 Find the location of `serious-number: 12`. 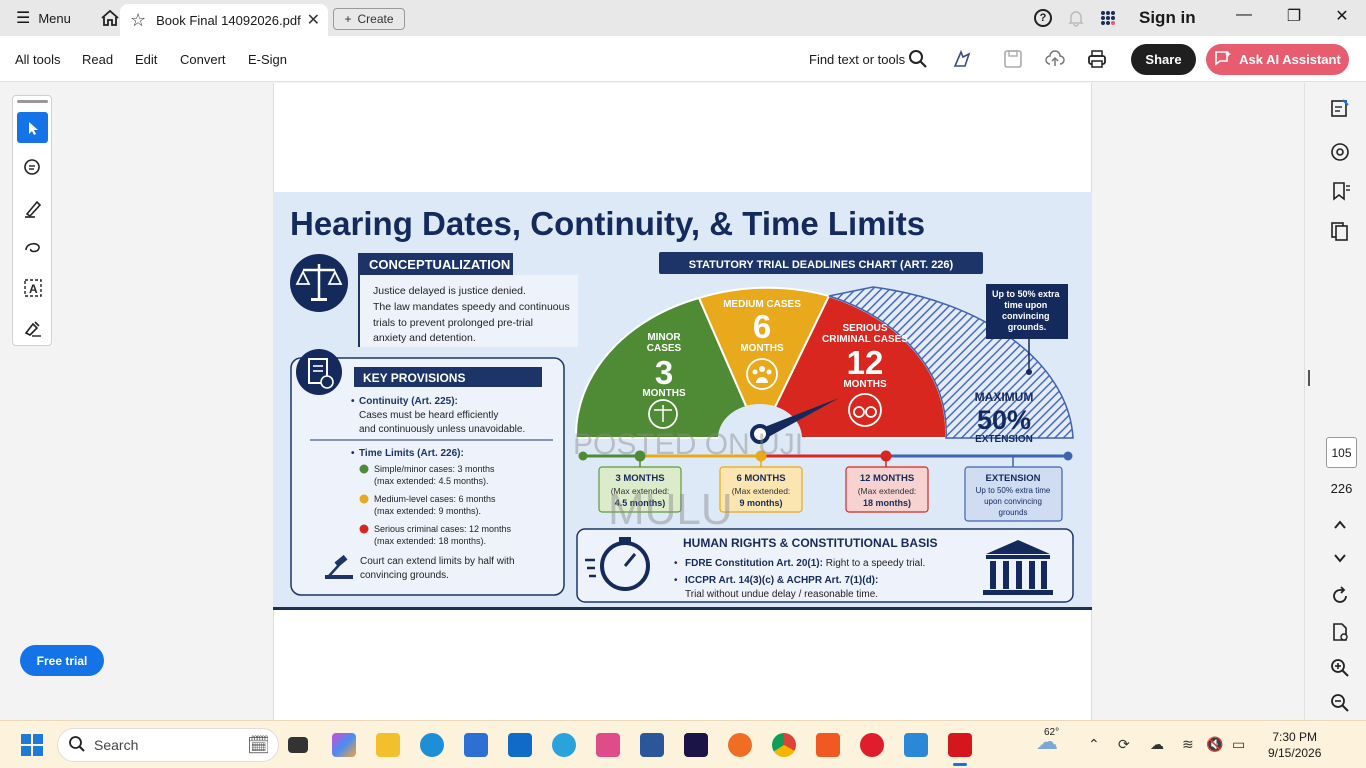

serious-number: 12 is located at coordinates (865, 362).